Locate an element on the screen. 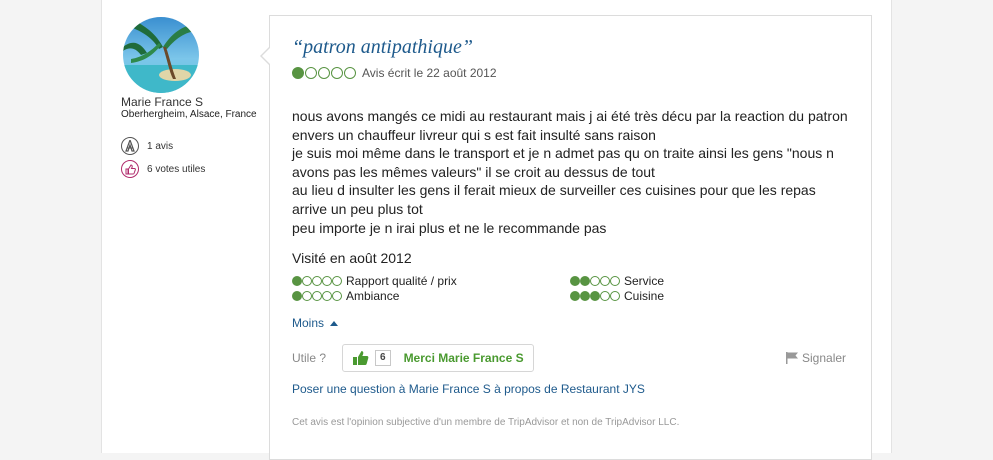 Image resolution: width=993 pixels, height=460 pixels. helpful-votes-badge: 6 votes utiles is located at coordinates (163, 169).